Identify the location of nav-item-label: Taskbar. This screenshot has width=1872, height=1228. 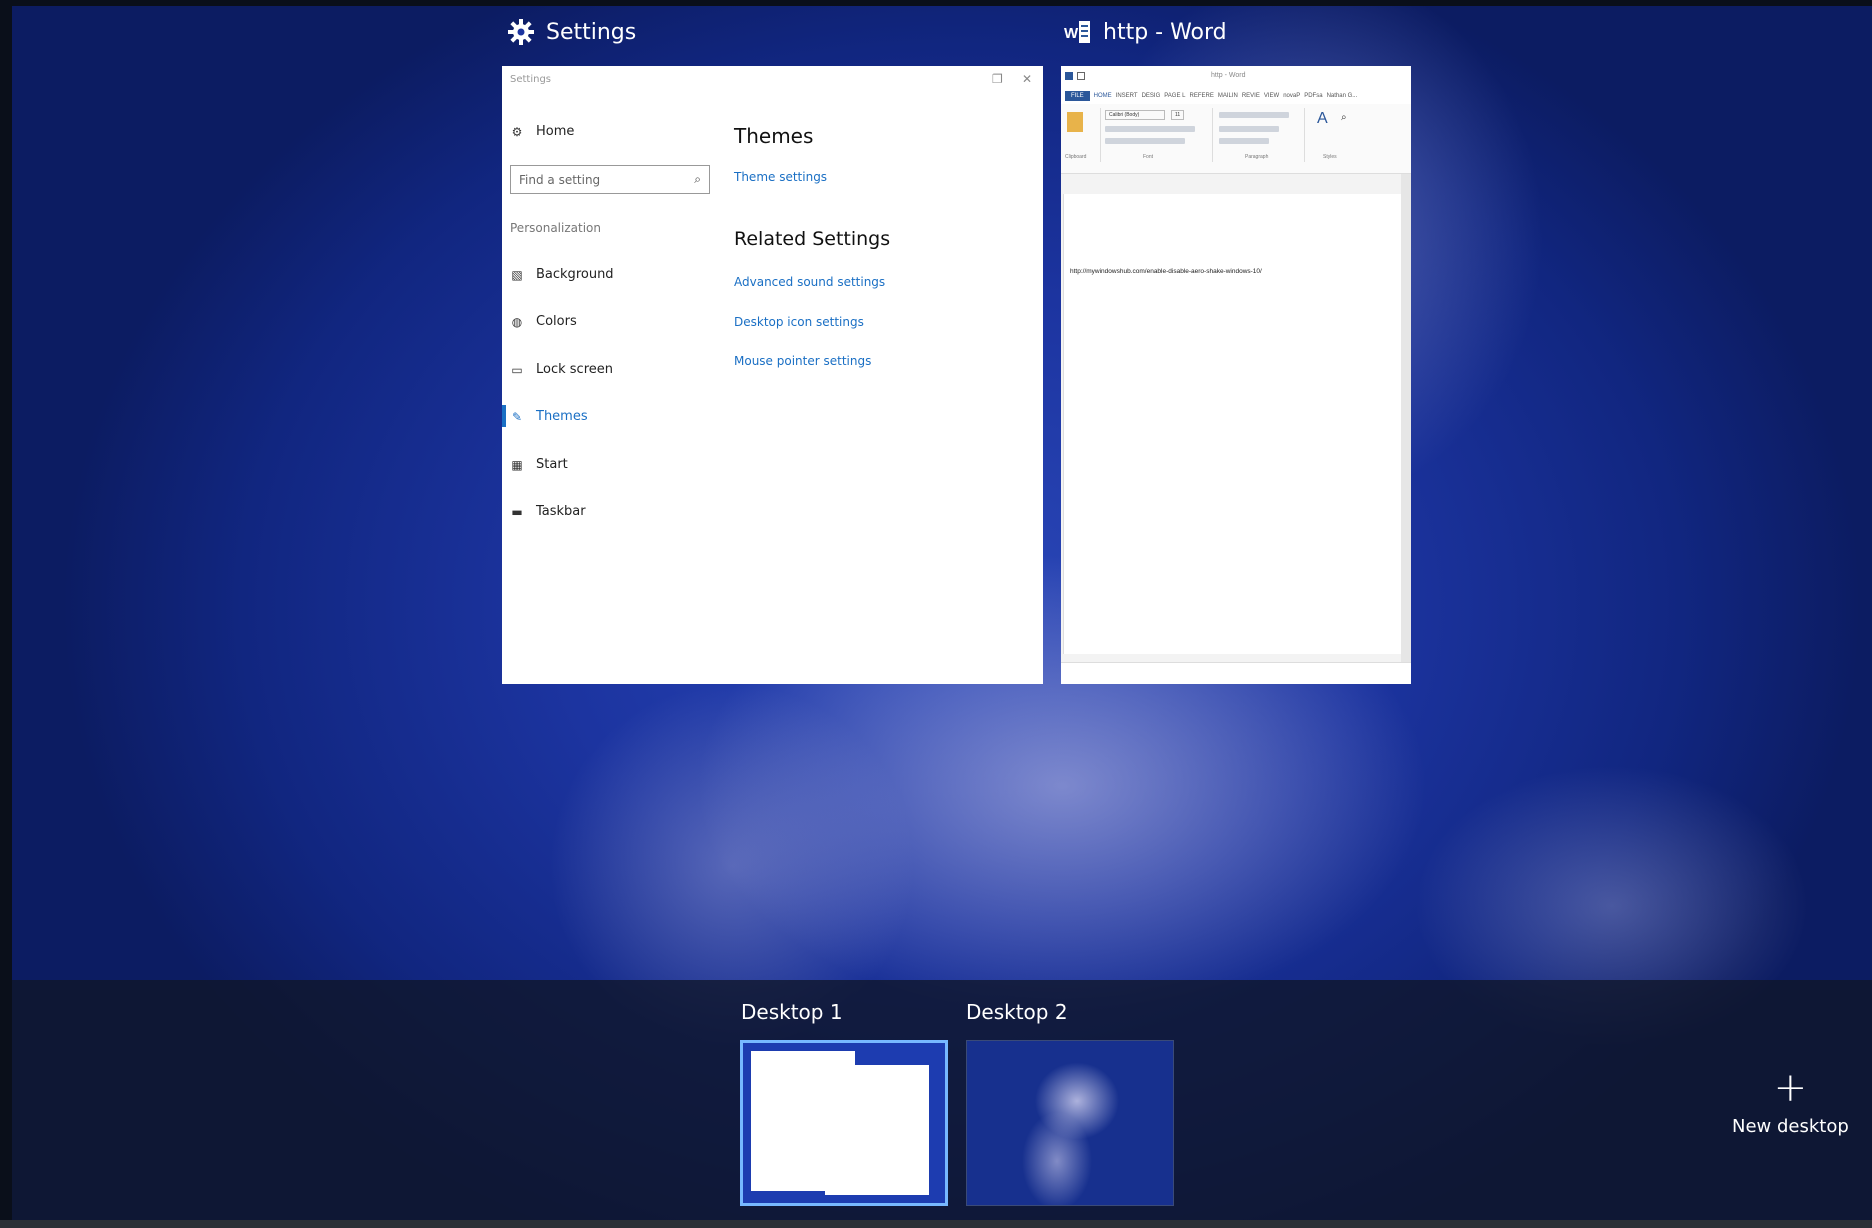
(561, 511).